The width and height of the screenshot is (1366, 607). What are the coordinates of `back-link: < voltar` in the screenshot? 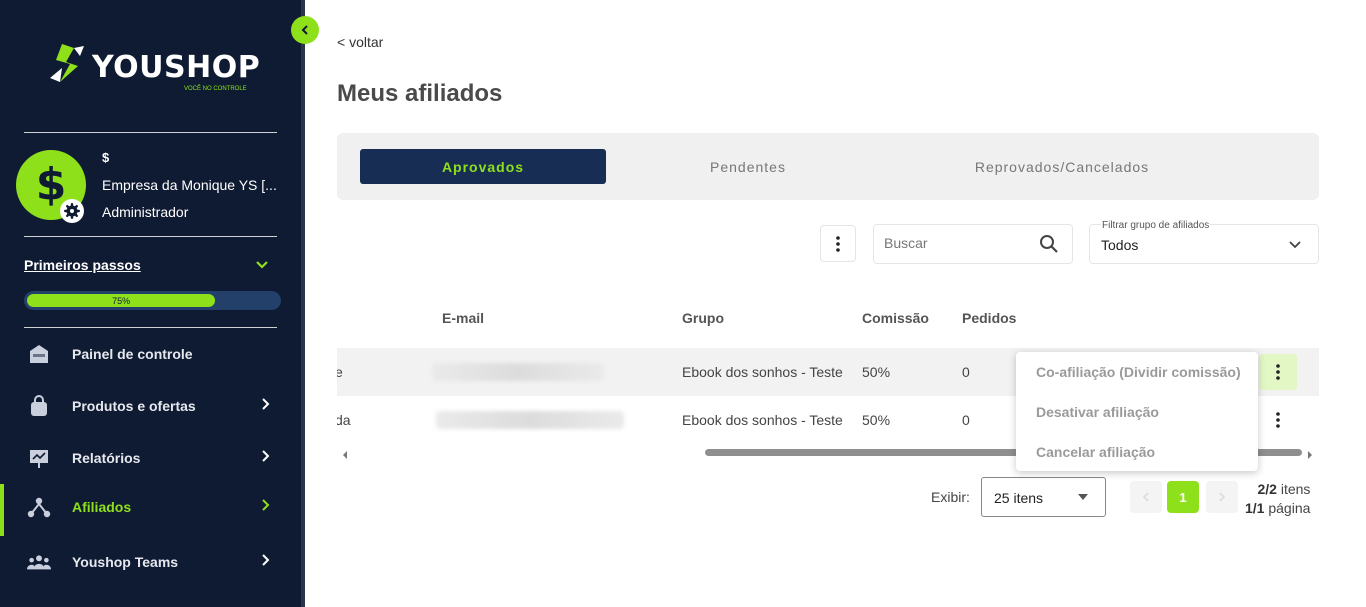 It's located at (360, 42).